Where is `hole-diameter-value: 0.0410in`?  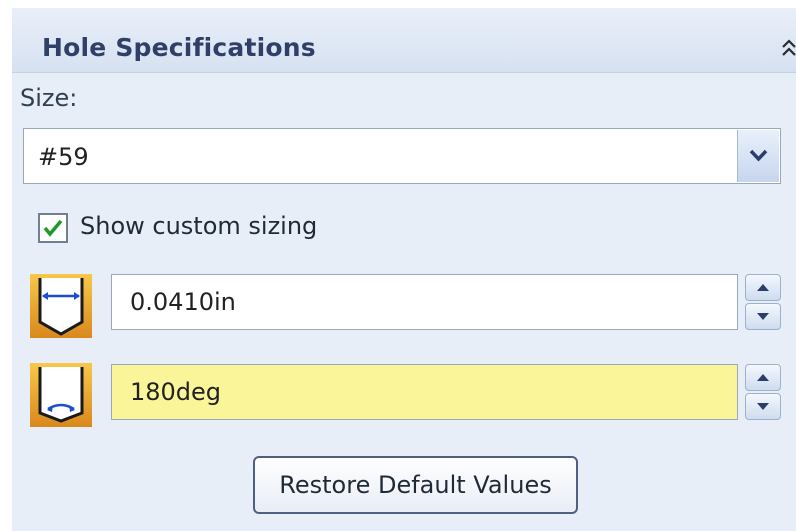 hole-diameter-value: 0.0410in is located at coordinates (183, 302).